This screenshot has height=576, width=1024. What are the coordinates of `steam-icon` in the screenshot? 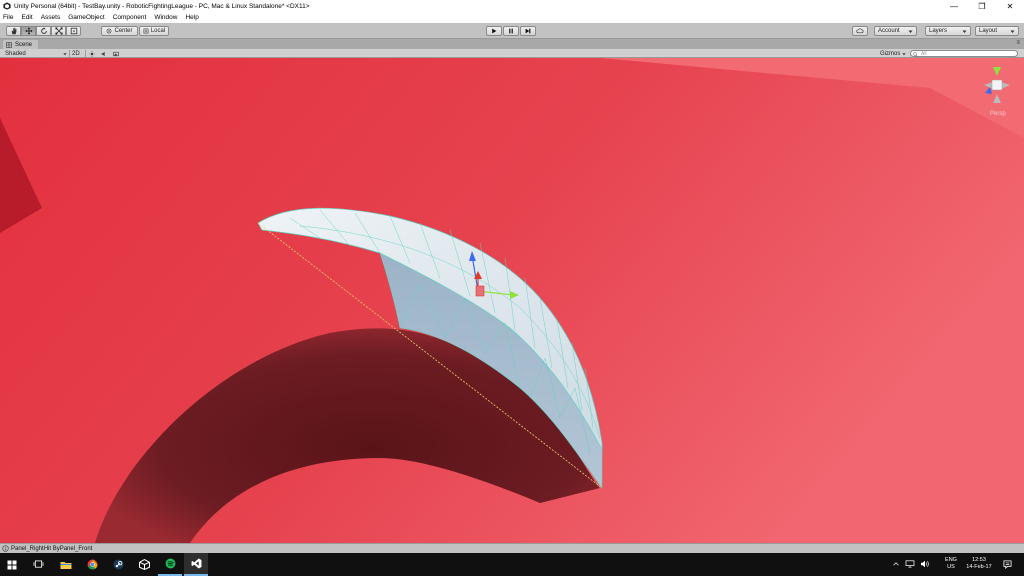 It's located at (118, 564).